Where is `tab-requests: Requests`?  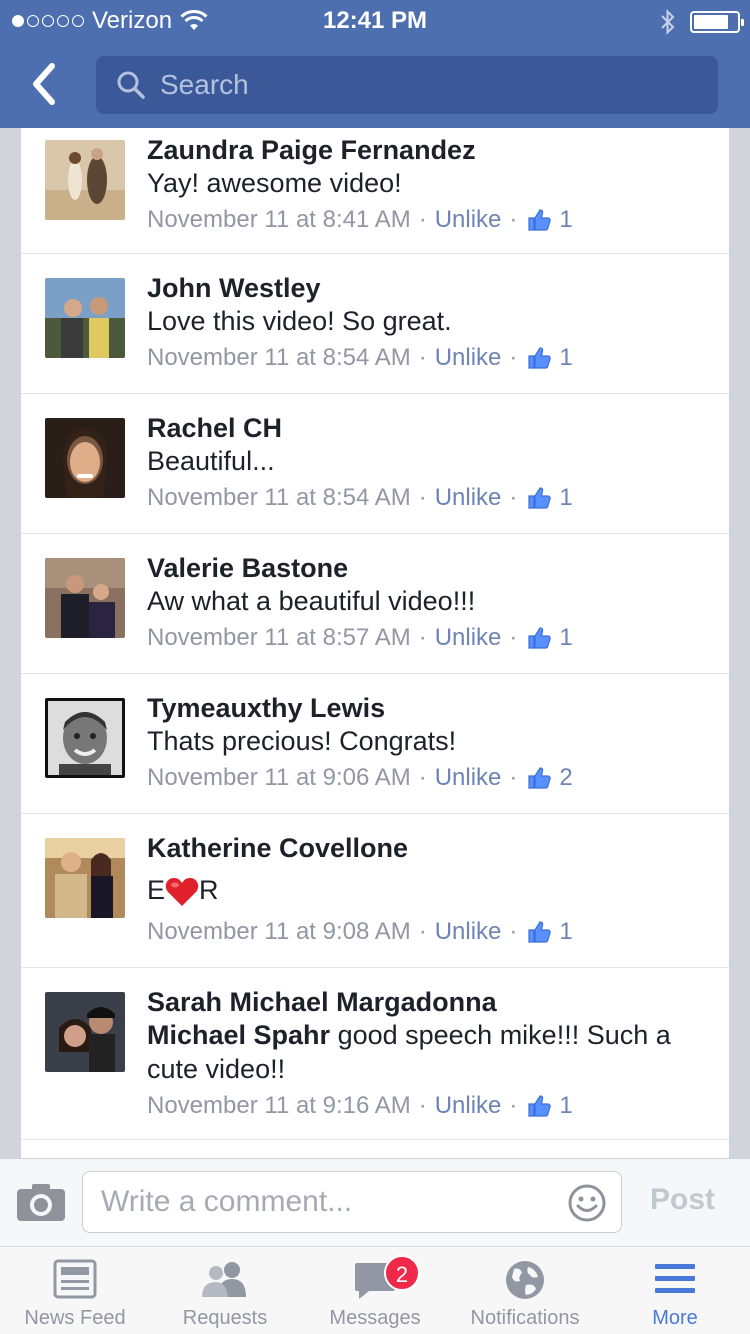 tab-requests: Requests is located at coordinates (225, 1290).